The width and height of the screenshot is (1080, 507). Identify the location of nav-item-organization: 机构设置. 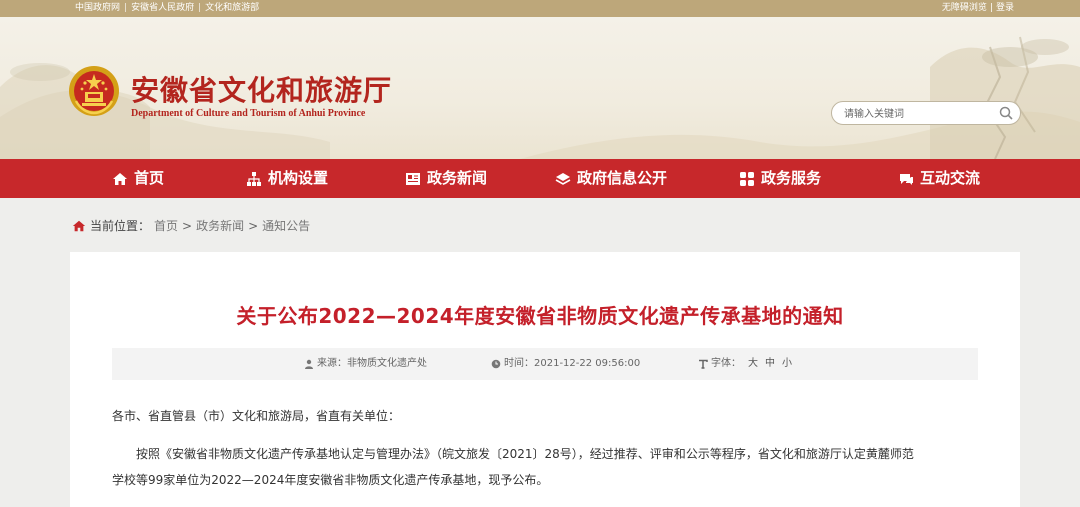
(287, 178).